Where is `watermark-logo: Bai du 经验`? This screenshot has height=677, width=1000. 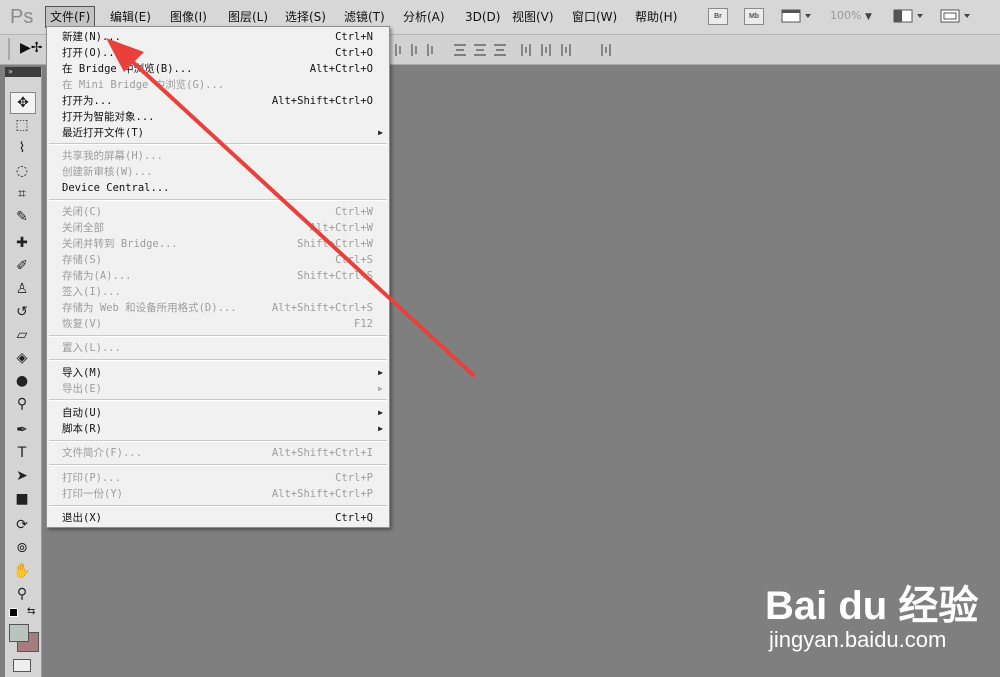
watermark-logo: Bai du 经验 is located at coordinates (872, 606).